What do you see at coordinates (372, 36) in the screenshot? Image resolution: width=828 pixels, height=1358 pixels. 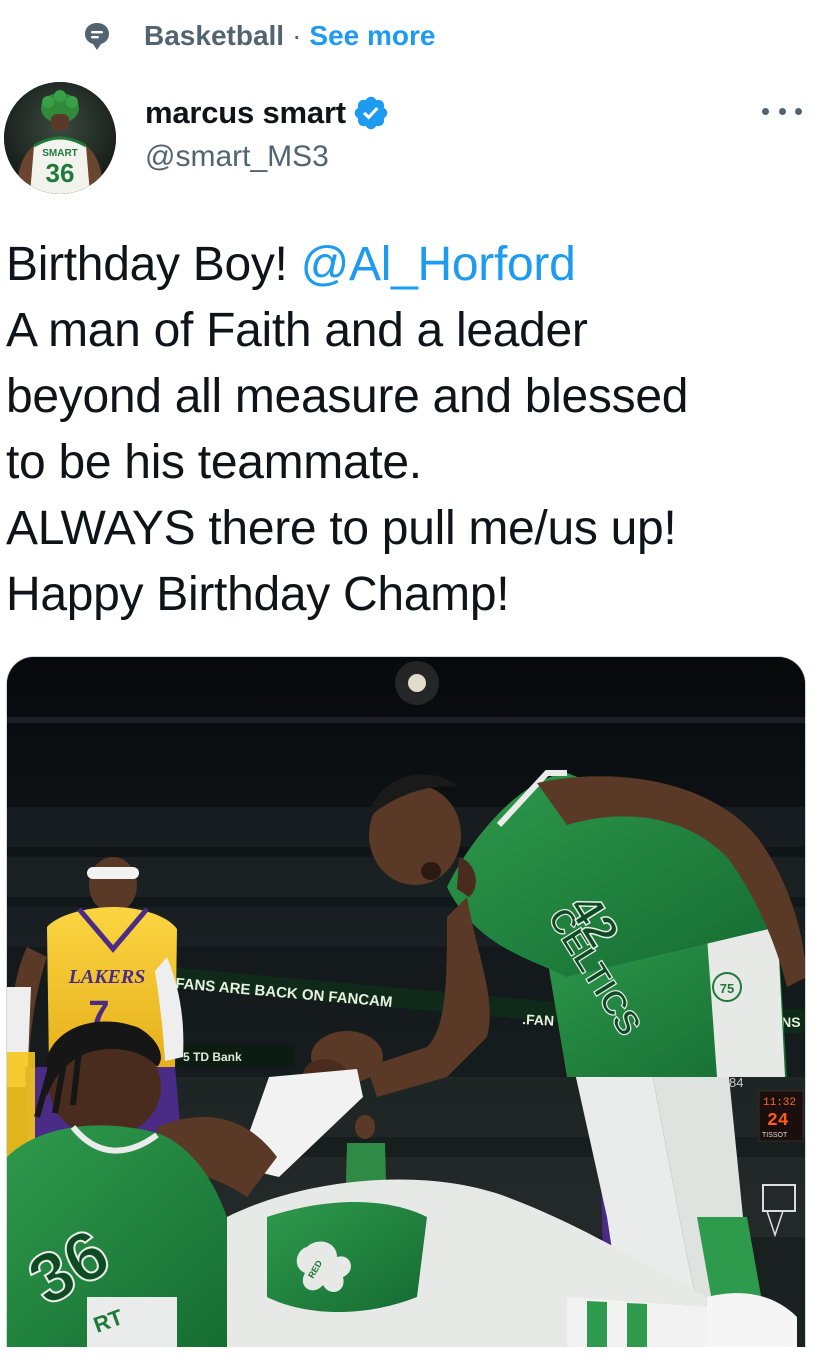 I see `see-more-link: See more` at bounding box center [372, 36].